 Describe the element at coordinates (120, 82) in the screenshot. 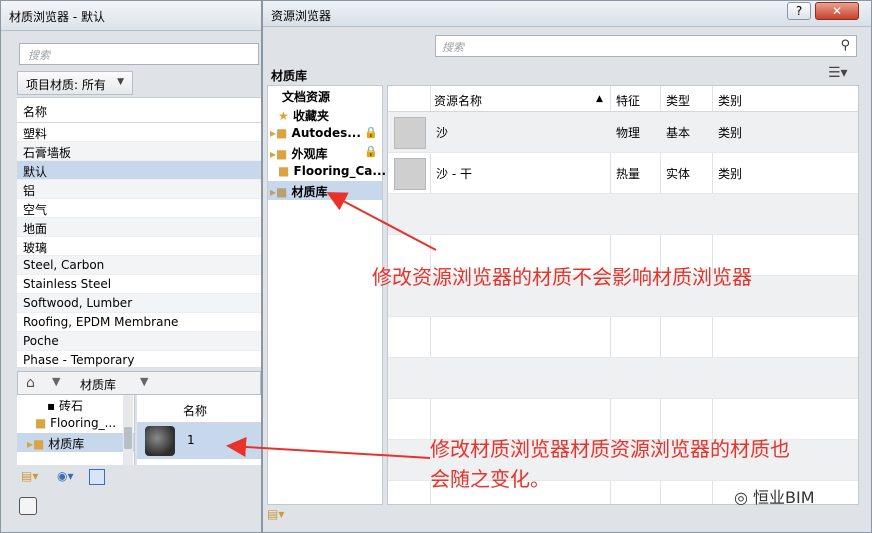

I see `chevron-down-icon: ▼` at that location.